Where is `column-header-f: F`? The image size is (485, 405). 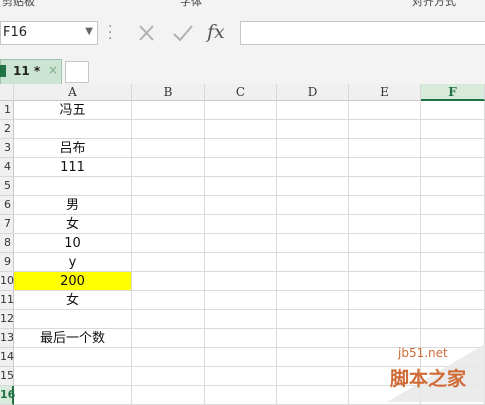
column-header-f: F is located at coordinates (453, 92).